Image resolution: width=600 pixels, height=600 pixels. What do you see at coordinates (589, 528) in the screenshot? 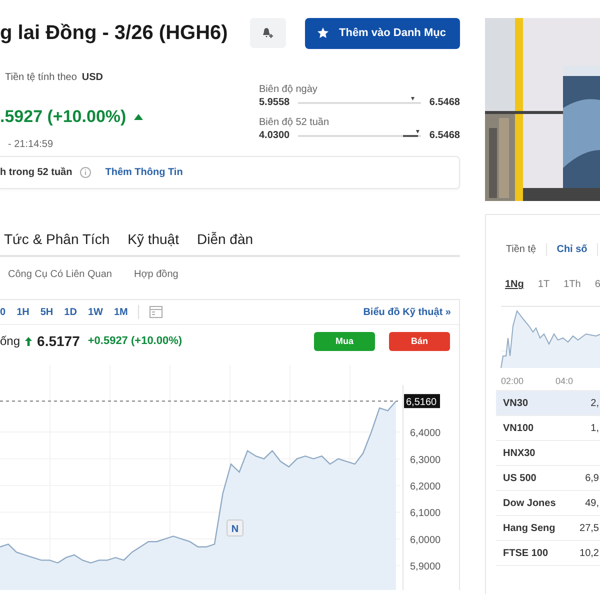
I see `index-value: 27,5` at bounding box center [589, 528].